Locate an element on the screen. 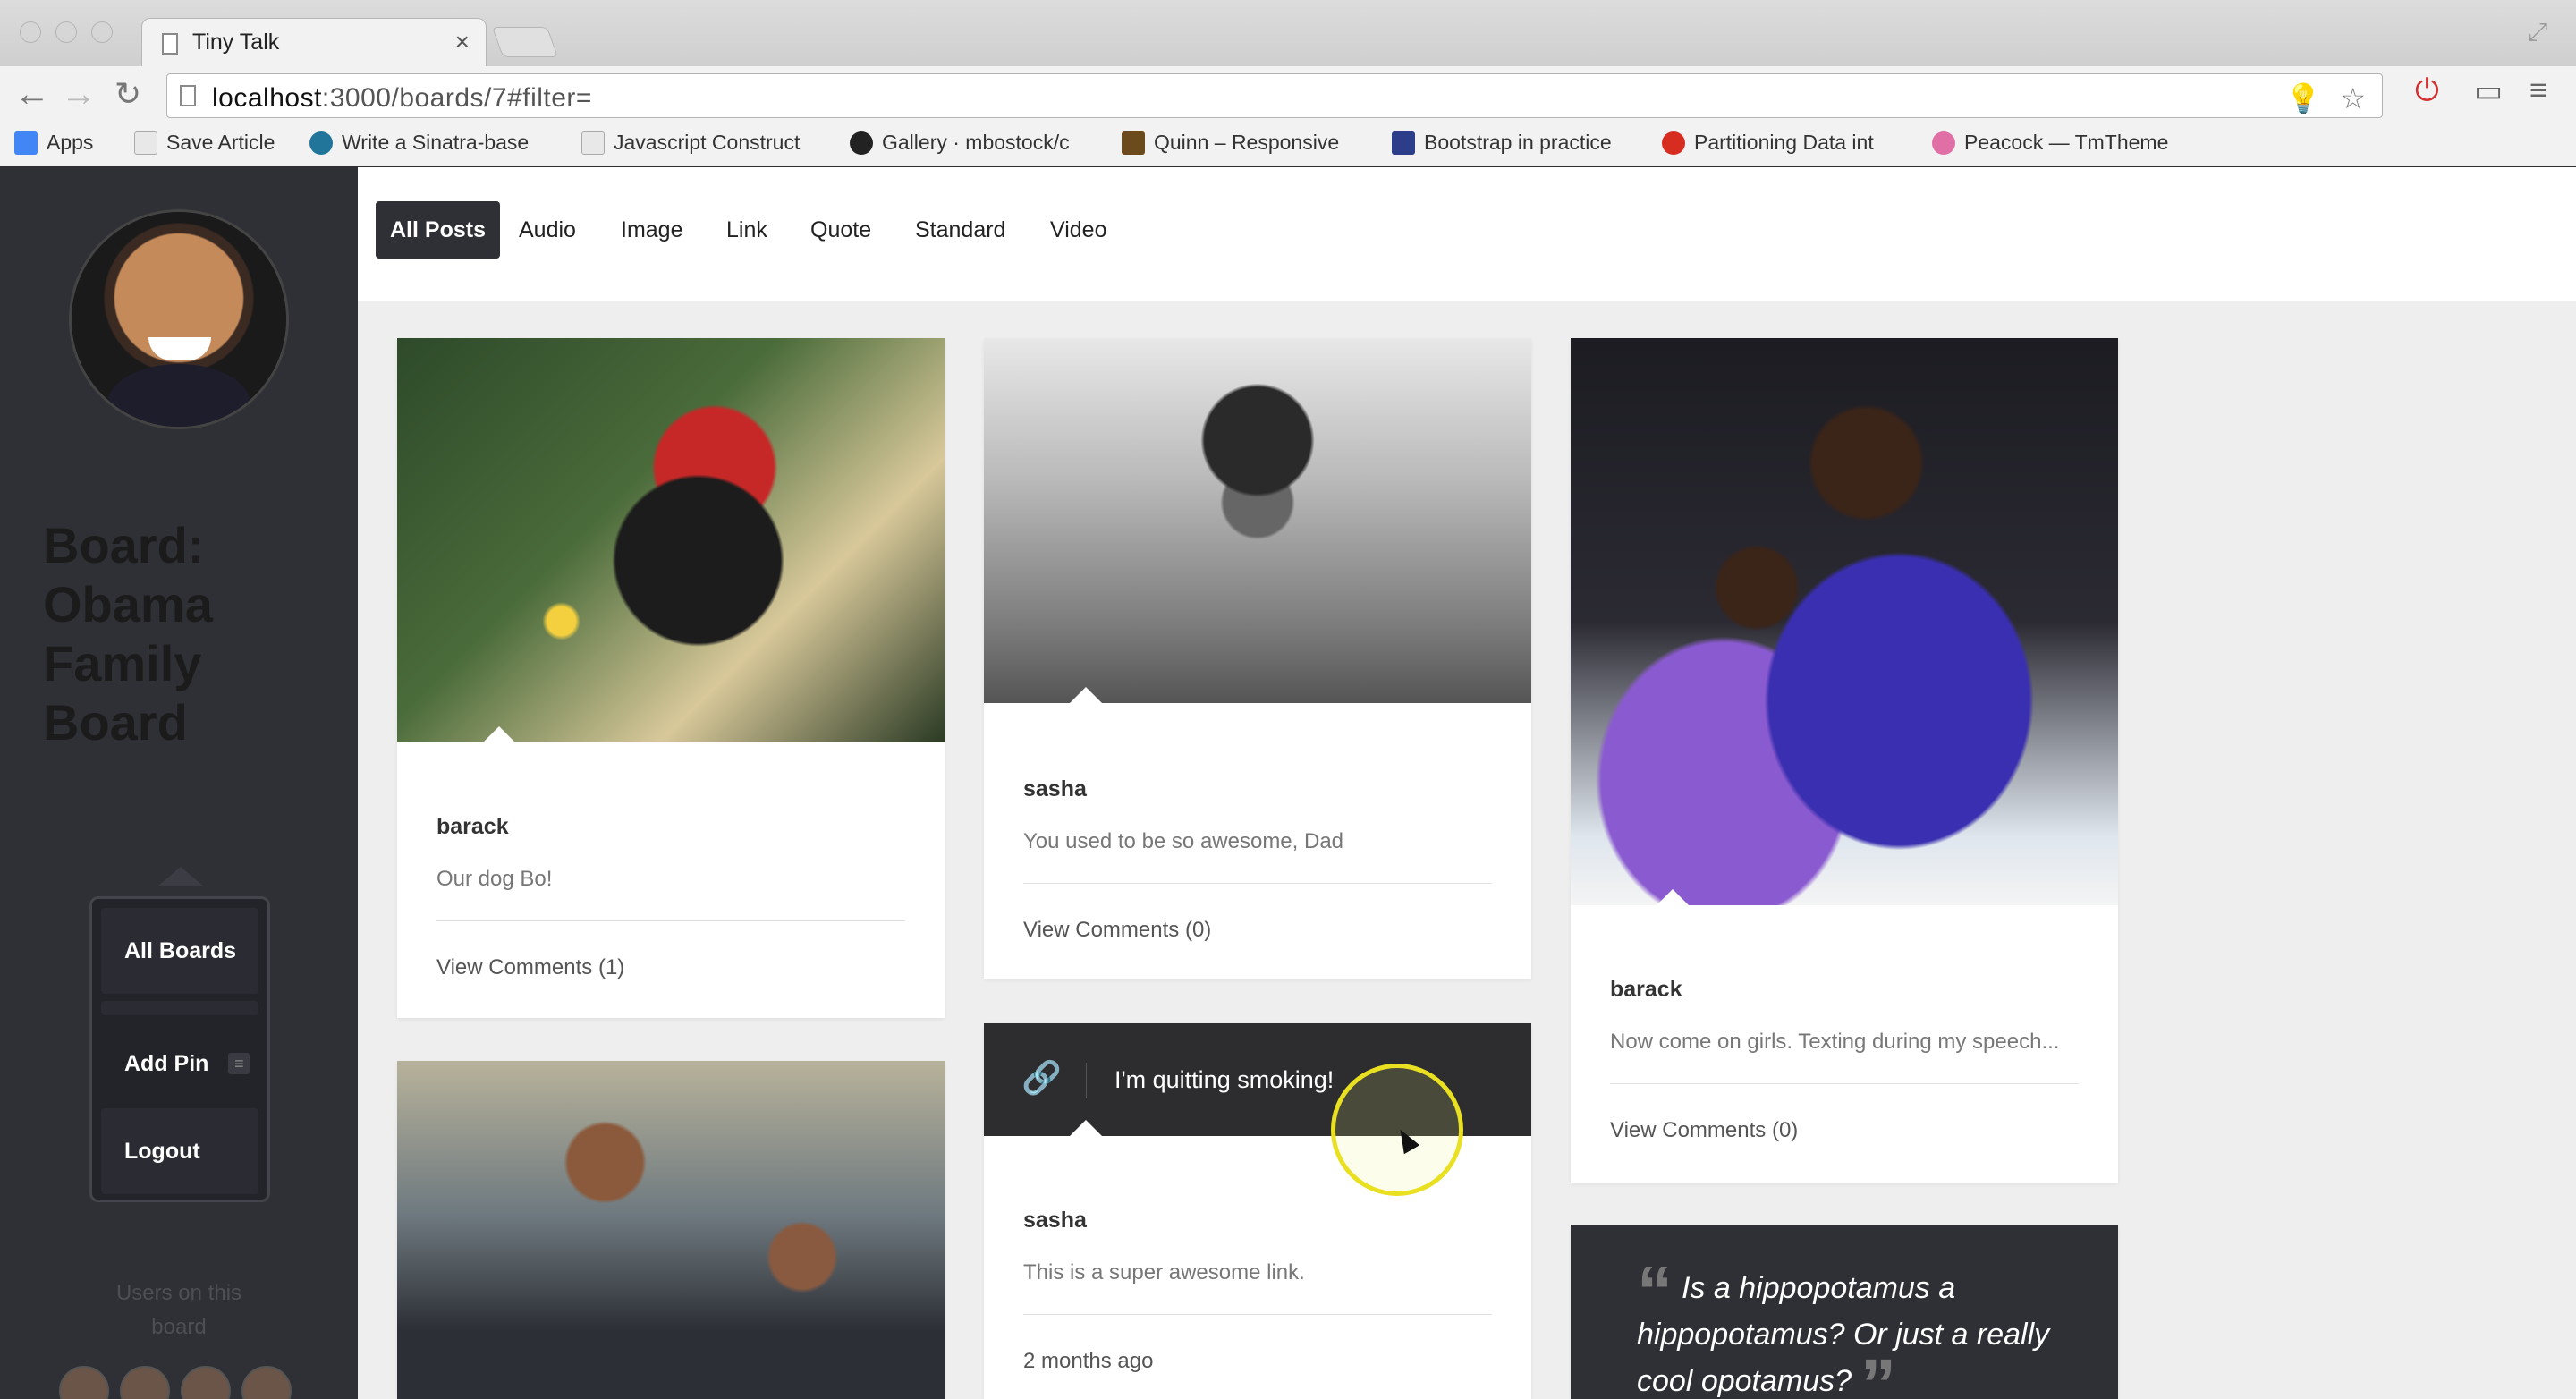  bookmark-gallery: Gallery · mbostock/c is located at coordinates (960, 143).